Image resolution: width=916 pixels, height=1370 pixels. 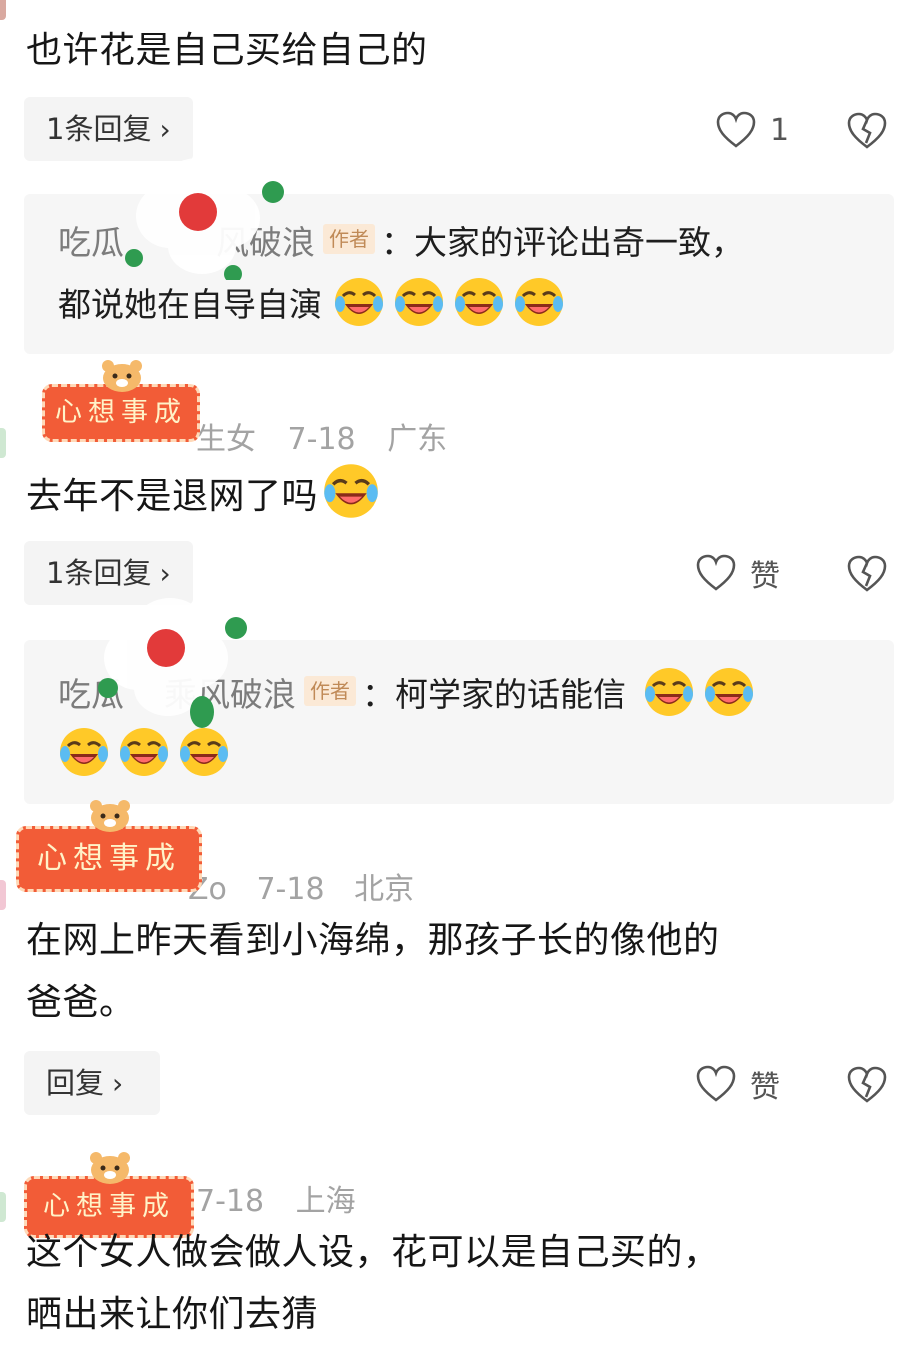 What do you see at coordinates (780, 130) in the screenshot?
I see `like-count: 1` at bounding box center [780, 130].